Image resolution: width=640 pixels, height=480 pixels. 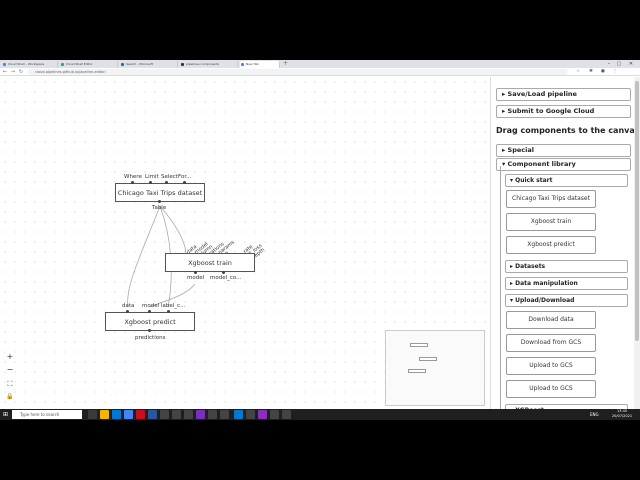 What do you see at coordinates (551, 320) in the screenshot?
I see `component-download-data: Download data` at bounding box center [551, 320].